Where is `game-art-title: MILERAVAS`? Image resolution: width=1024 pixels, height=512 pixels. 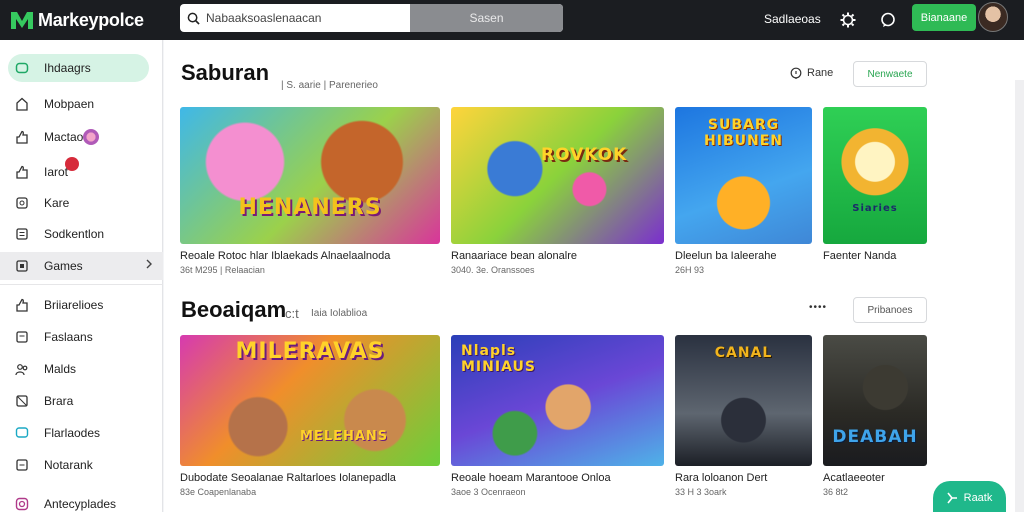
game-art-title: MILERAVAS is located at coordinates (310, 351).